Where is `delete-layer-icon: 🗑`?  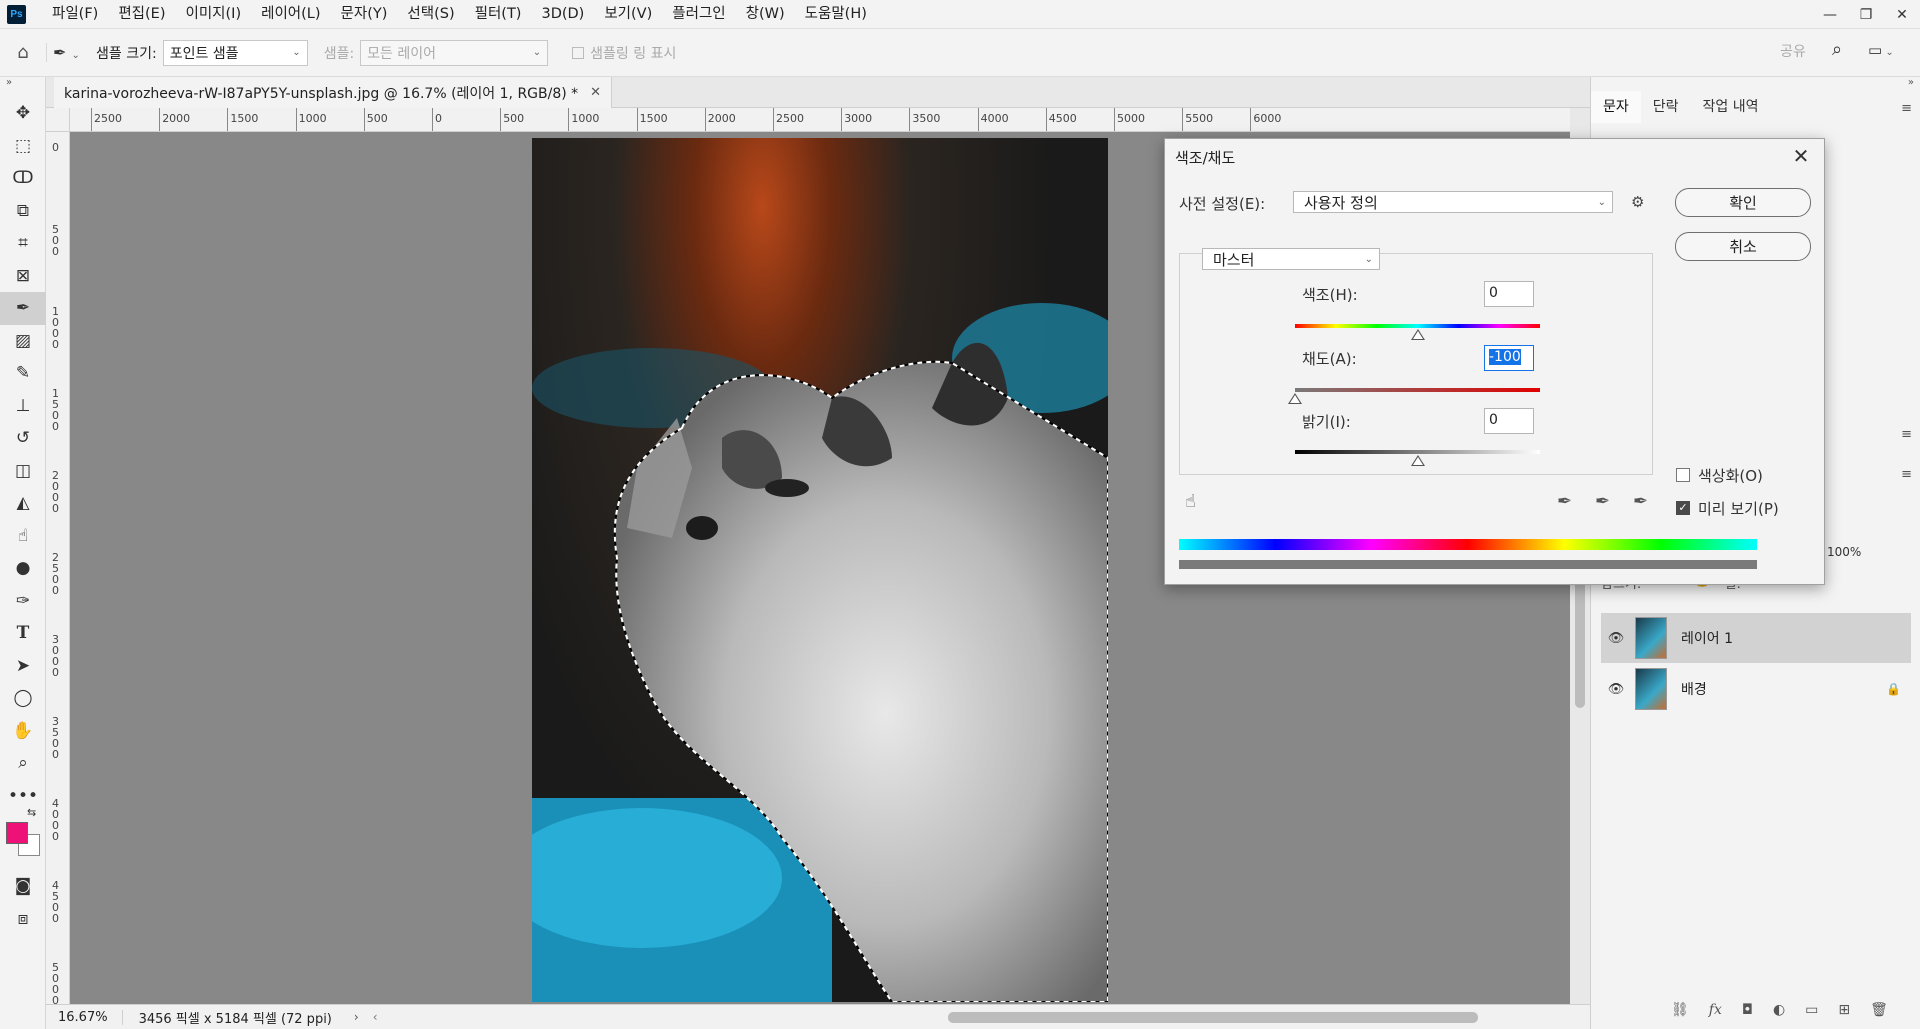 delete-layer-icon: 🗑 is located at coordinates (1879, 1010).